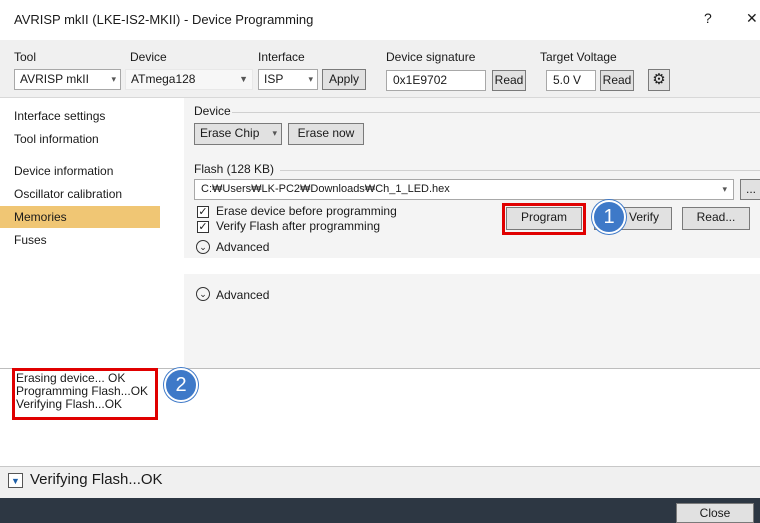  I want to click on gear-icon: ⚙, so click(659, 80).